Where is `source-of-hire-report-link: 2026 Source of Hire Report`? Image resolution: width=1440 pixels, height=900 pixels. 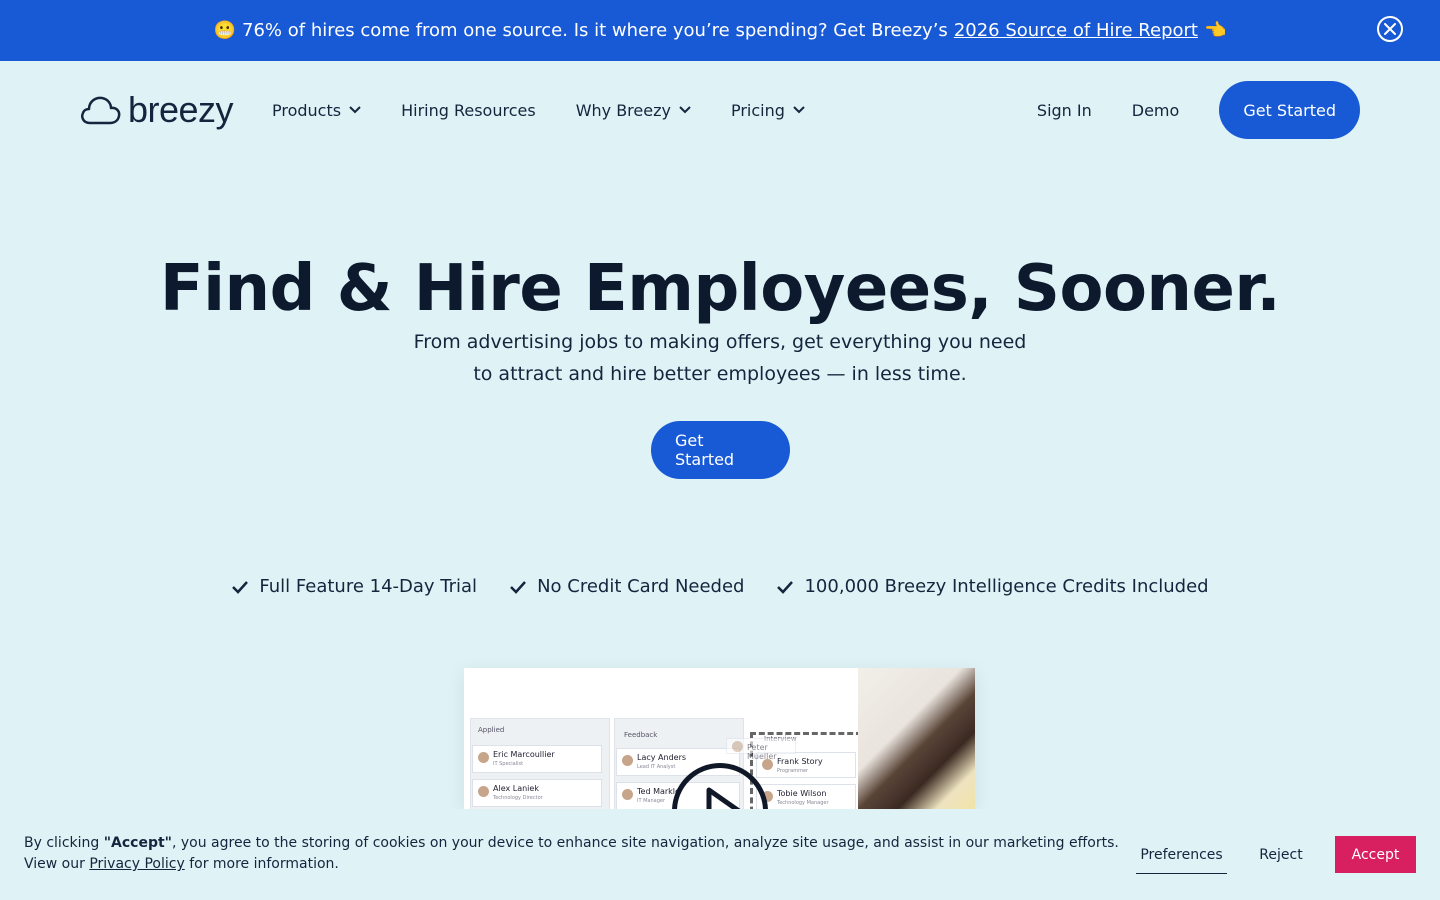
source-of-hire-report-link: 2026 Source of Hire Report is located at coordinates (1076, 30).